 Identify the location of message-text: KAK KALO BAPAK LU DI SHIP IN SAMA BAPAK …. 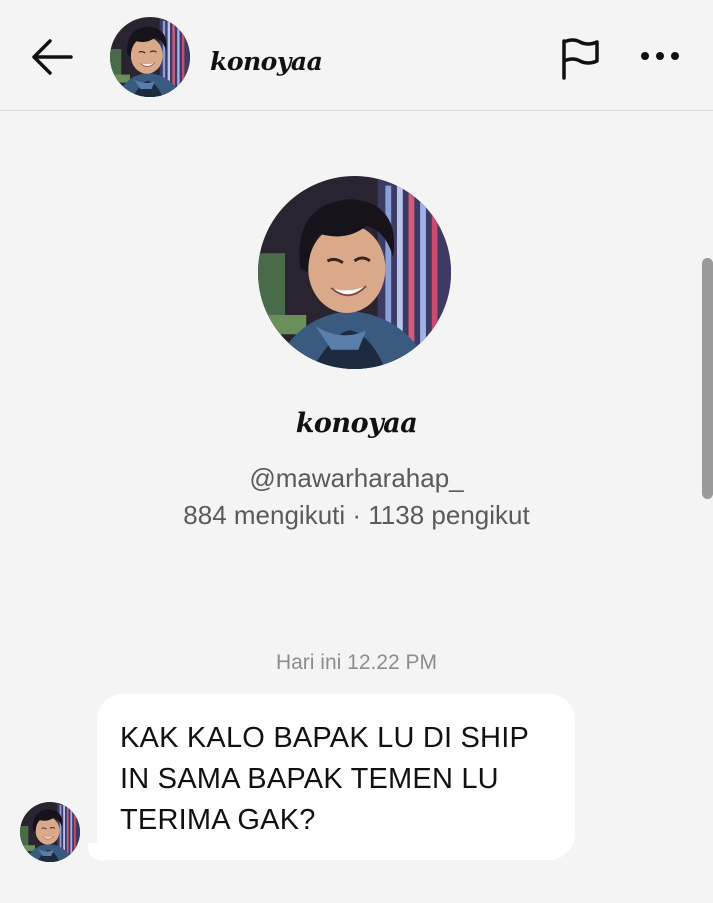
(324, 779).